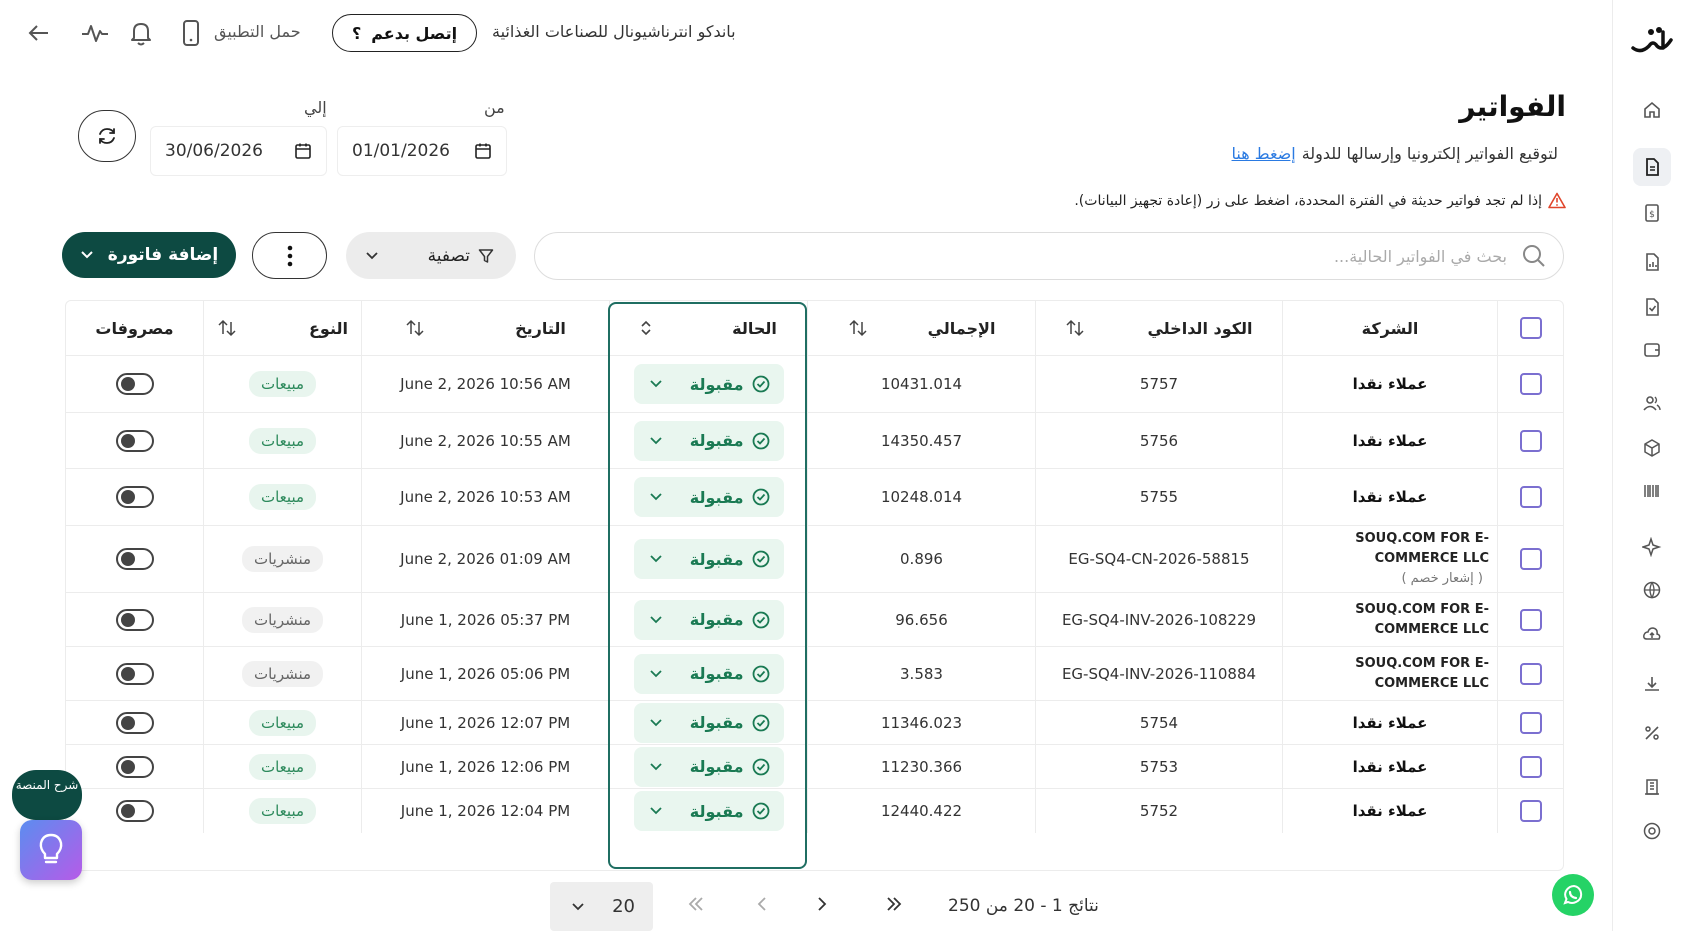  Describe the element at coordinates (95, 33) in the screenshot. I see `activity-icon` at that location.